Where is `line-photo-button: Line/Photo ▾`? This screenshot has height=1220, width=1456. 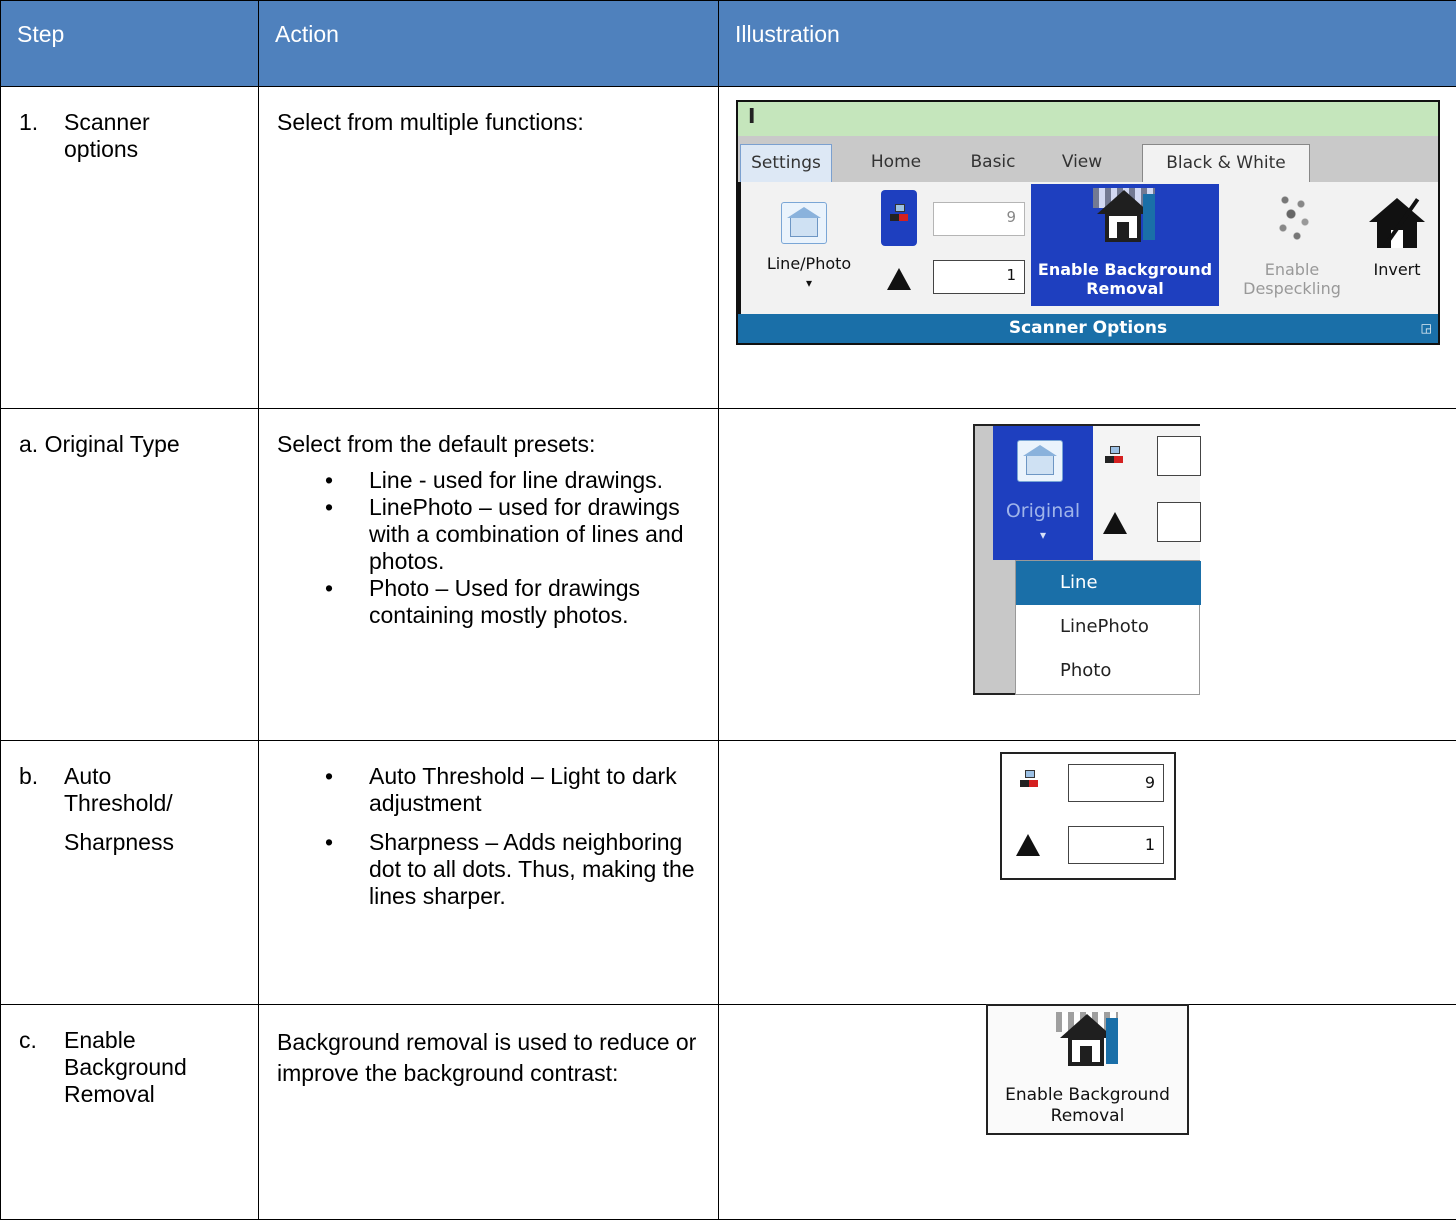
line-photo-button: Line/Photo ▾ is located at coordinates (809, 251).